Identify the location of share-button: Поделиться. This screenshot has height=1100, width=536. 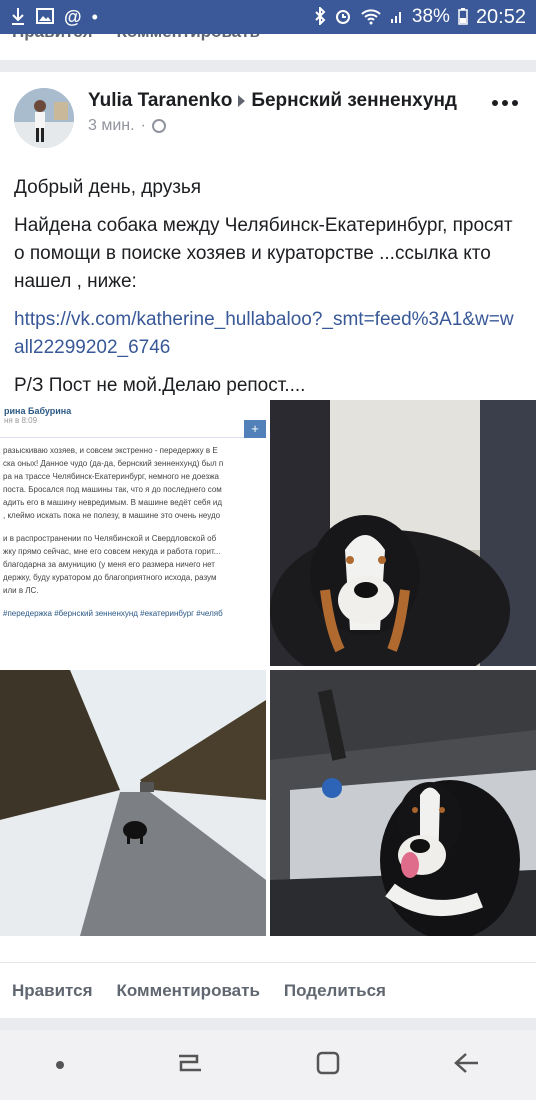
(335, 991).